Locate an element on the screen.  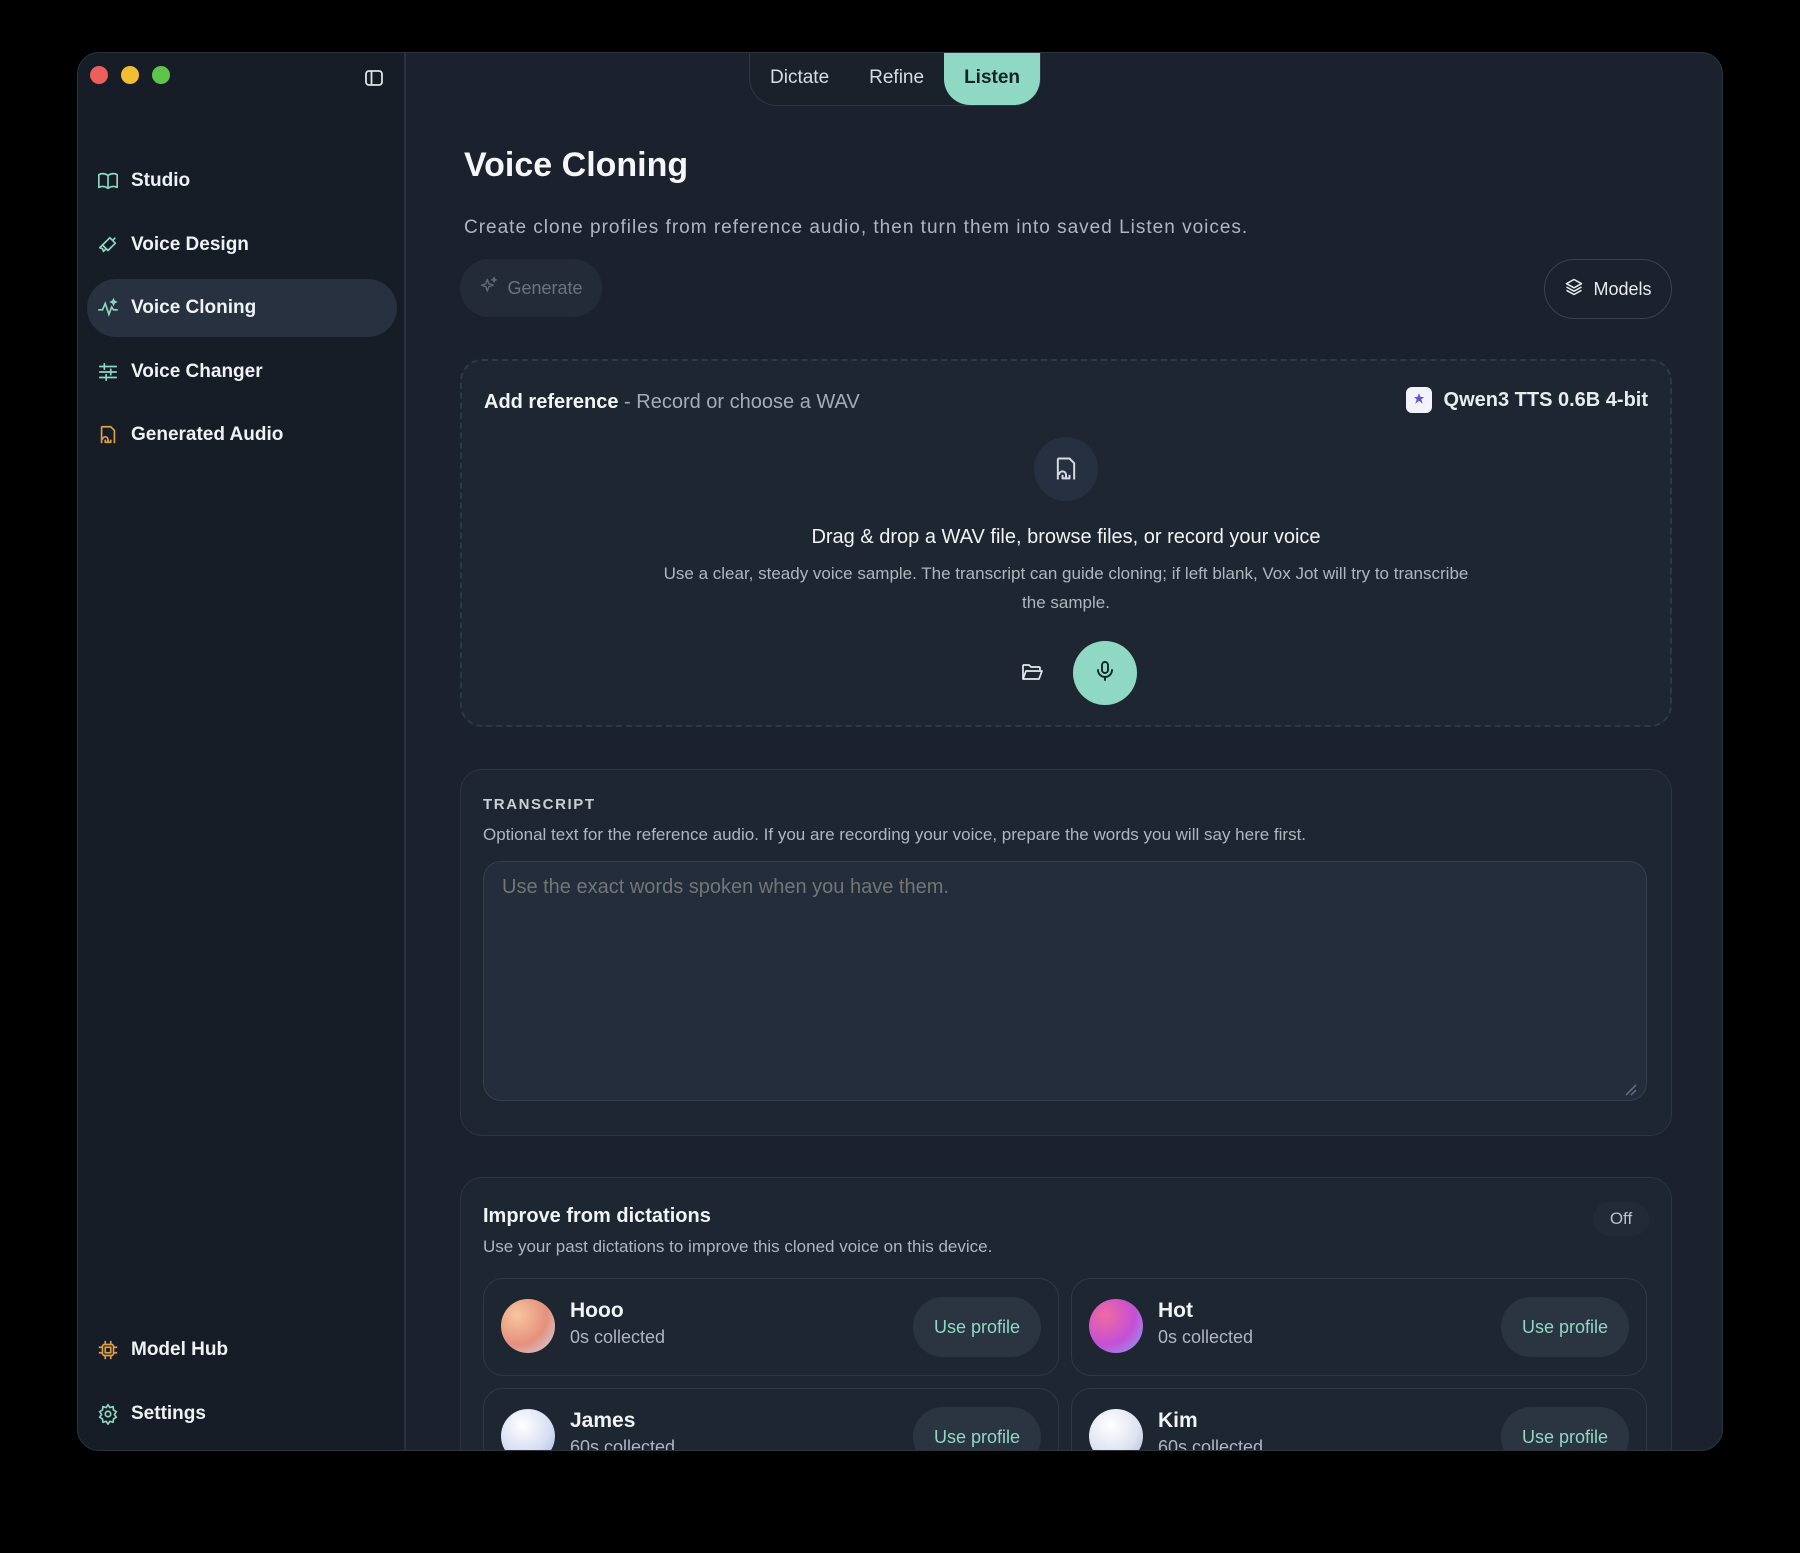
gear-icon is located at coordinates (108, 1414).